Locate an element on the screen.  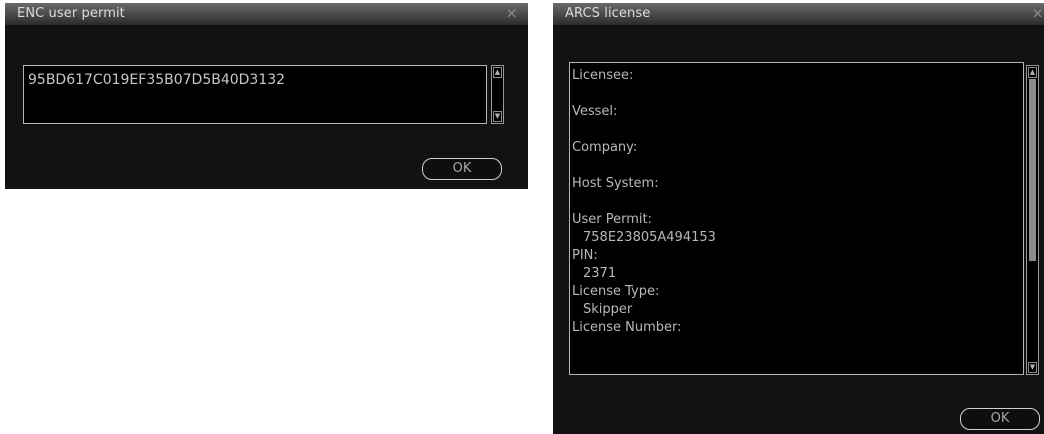
enc-permit-scrollbar: ▲ ▼ is located at coordinates (497, 94).